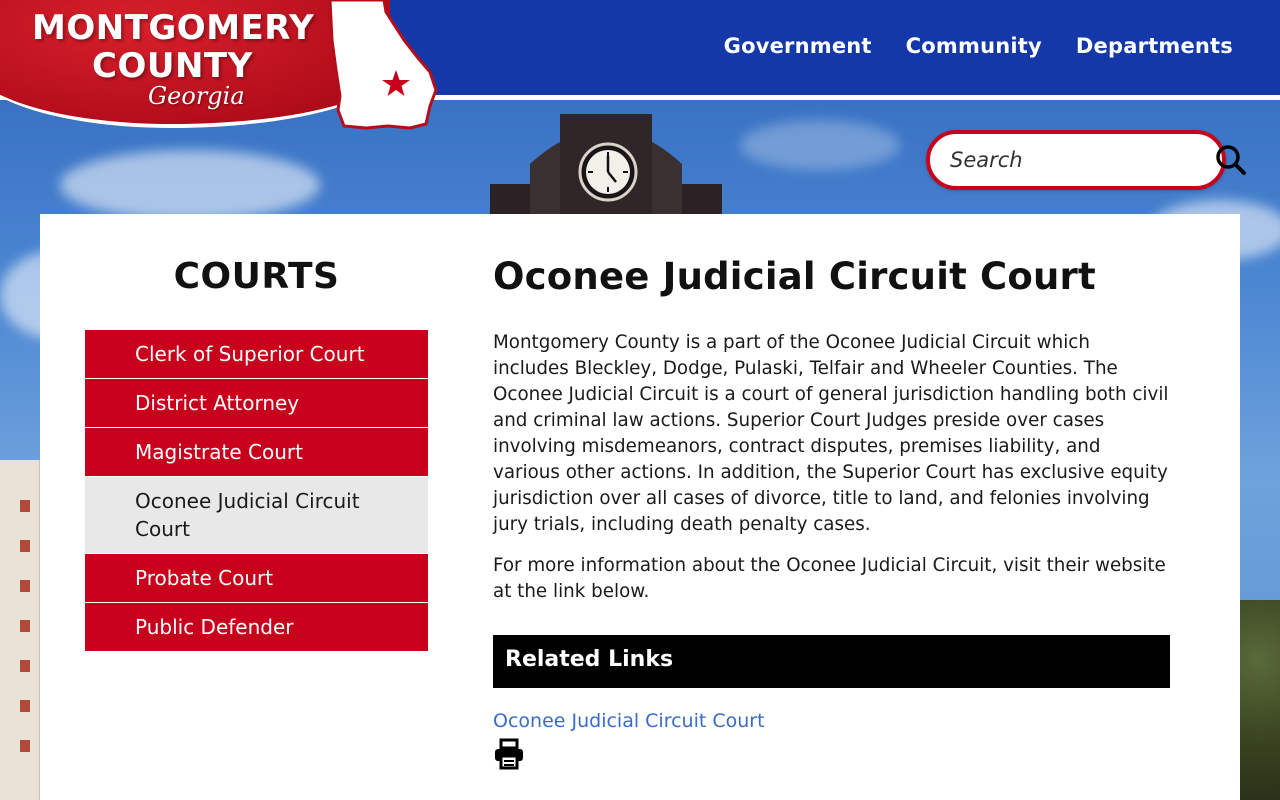 The width and height of the screenshot is (1280, 800). What do you see at coordinates (1231, 160) in the screenshot?
I see `search-icon` at bounding box center [1231, 160].